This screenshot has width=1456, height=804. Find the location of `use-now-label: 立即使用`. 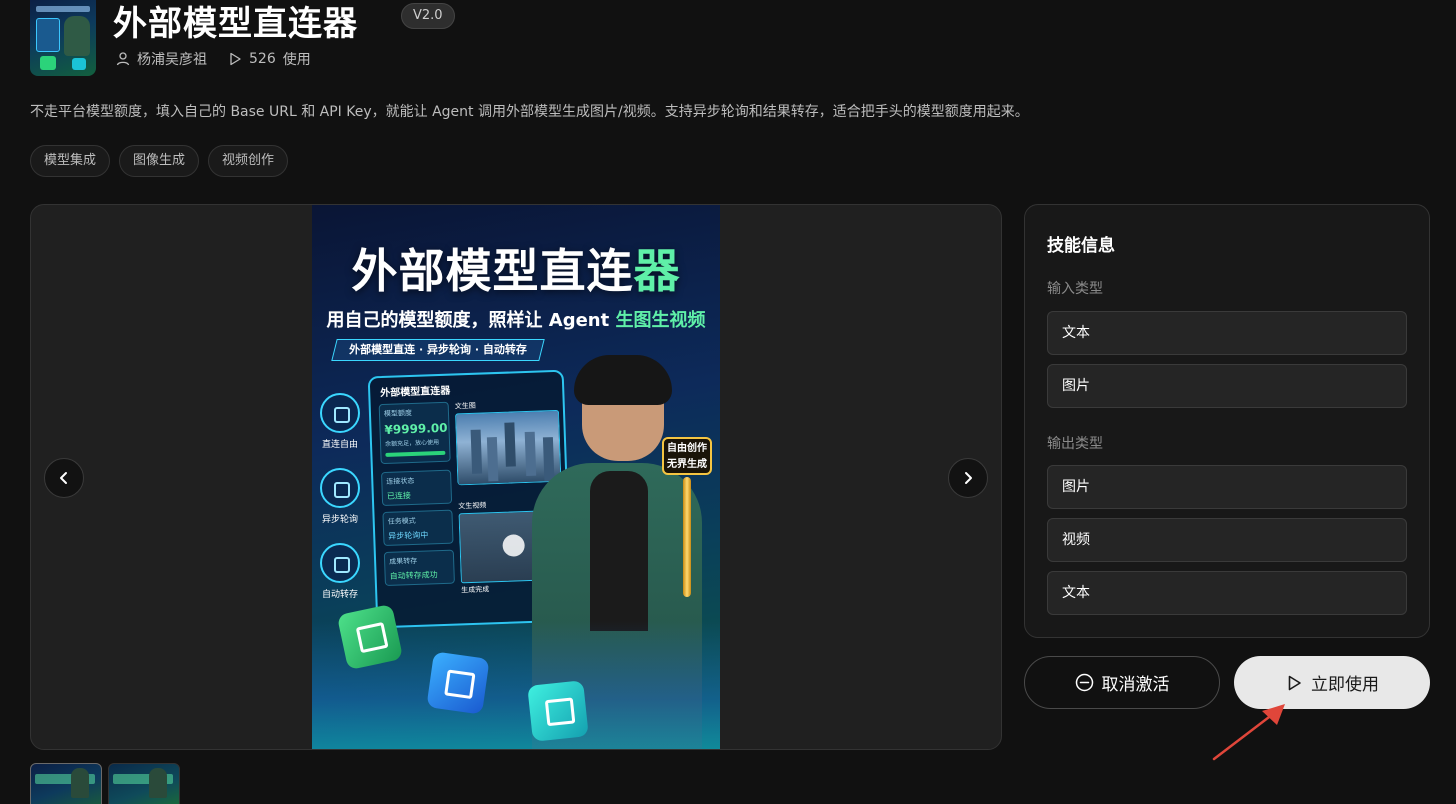

use-now-label: 立即使用 is located at coordinates (1345, 685).